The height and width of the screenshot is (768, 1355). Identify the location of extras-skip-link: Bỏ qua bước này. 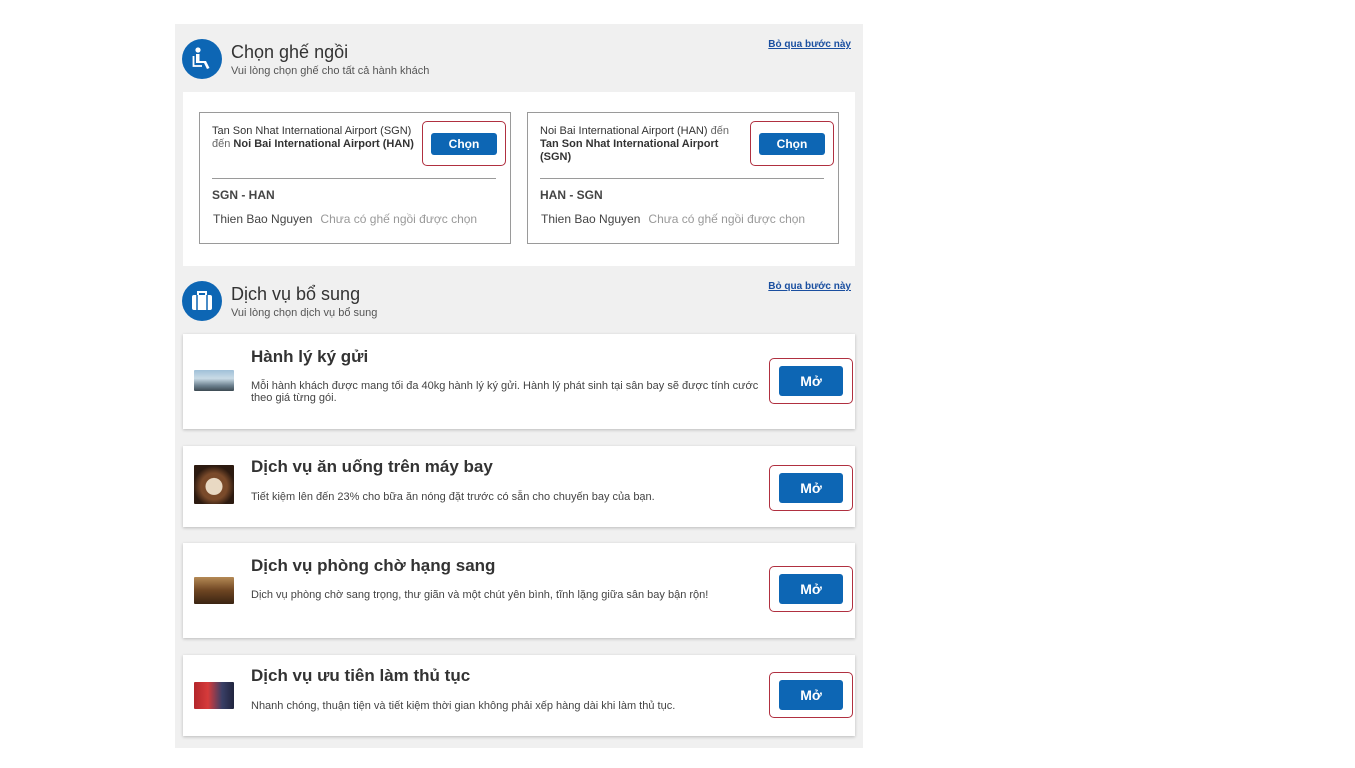
(809, 286).